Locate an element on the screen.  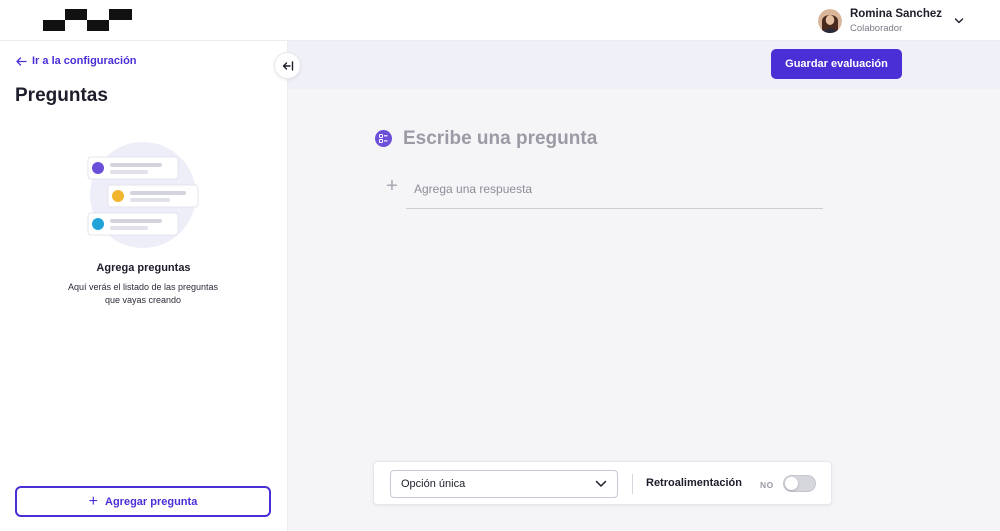
feedback-toggle-state: NO is located at coordinates (767, 485).